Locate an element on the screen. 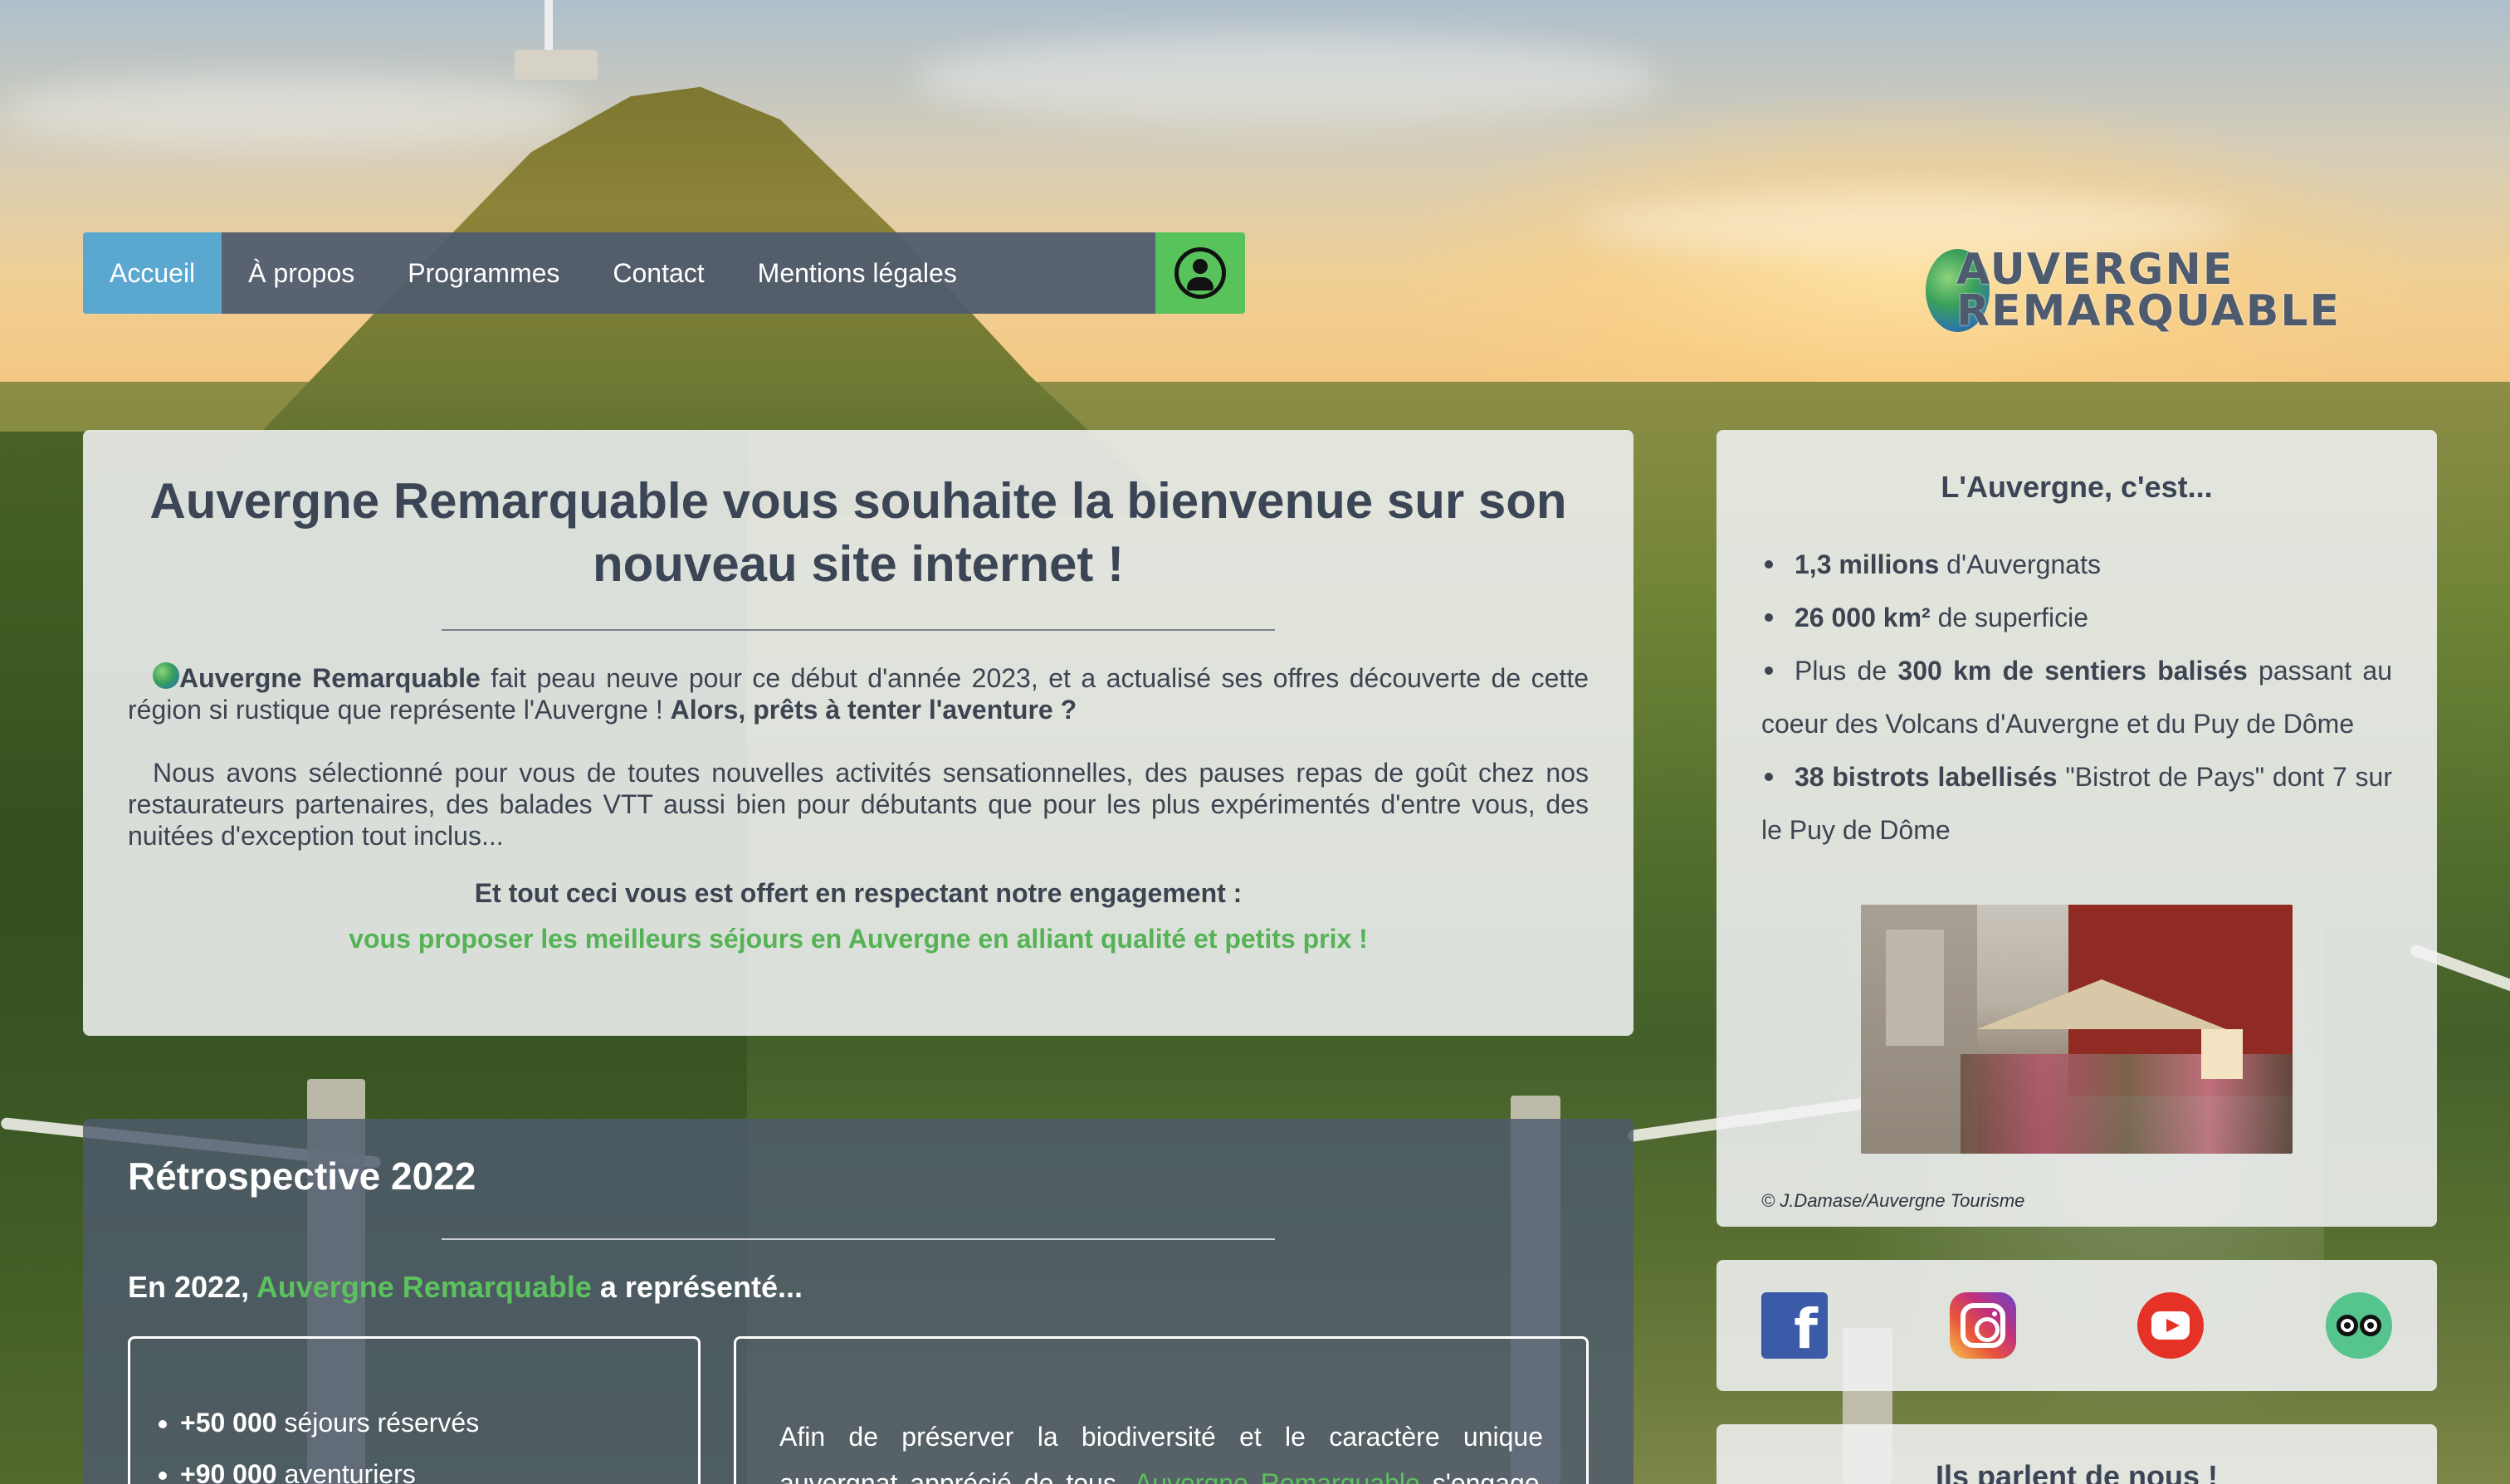 This screenshot has width=2510, height=1484. stat-item: +50 000 séjours réservés is located at coordinates (414, 1422).